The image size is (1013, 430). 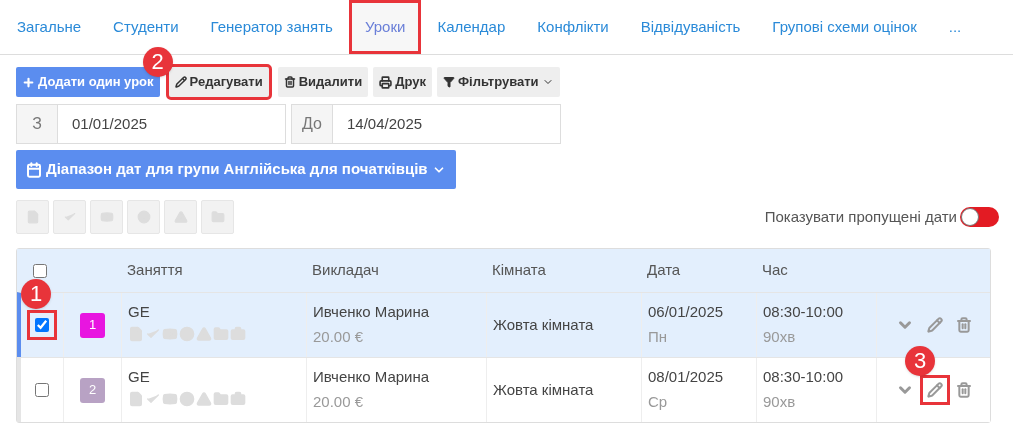 I want to click on toggle-label: Показувати пропущені дати, so click(x=860, y=216).